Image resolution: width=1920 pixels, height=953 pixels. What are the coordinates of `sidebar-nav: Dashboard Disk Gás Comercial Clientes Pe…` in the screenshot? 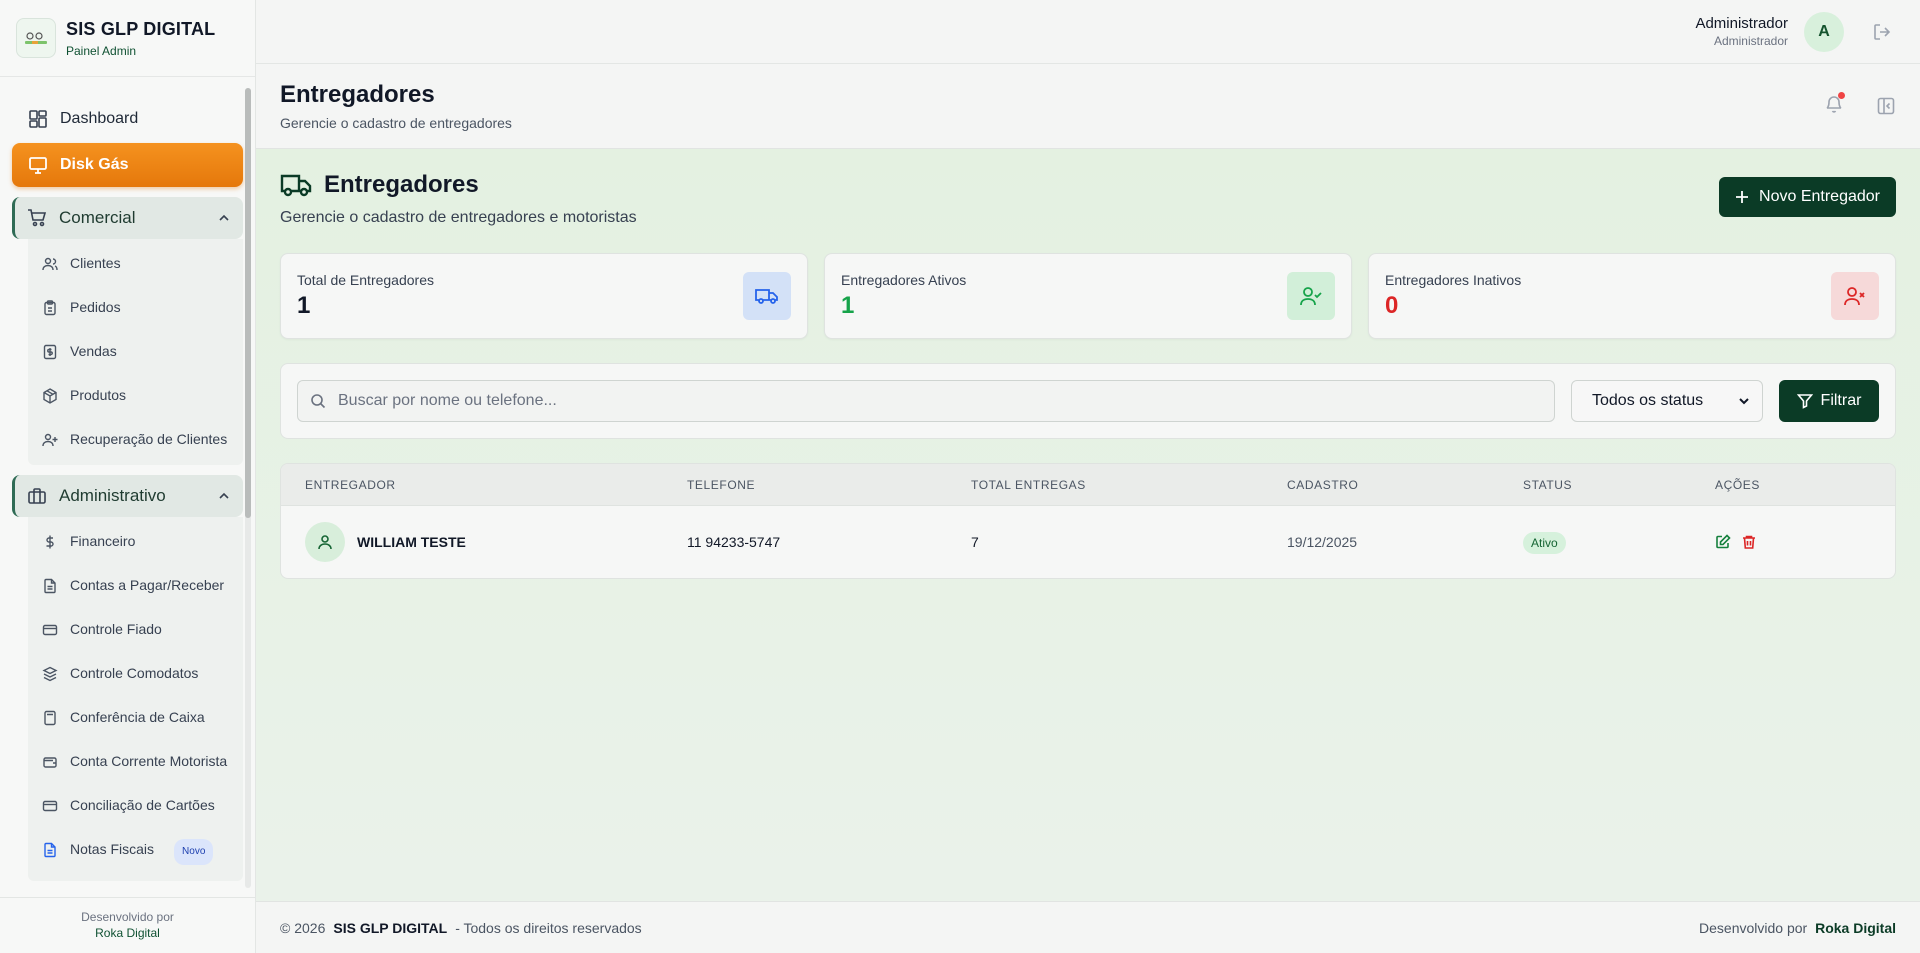 It's located at (127, 487).